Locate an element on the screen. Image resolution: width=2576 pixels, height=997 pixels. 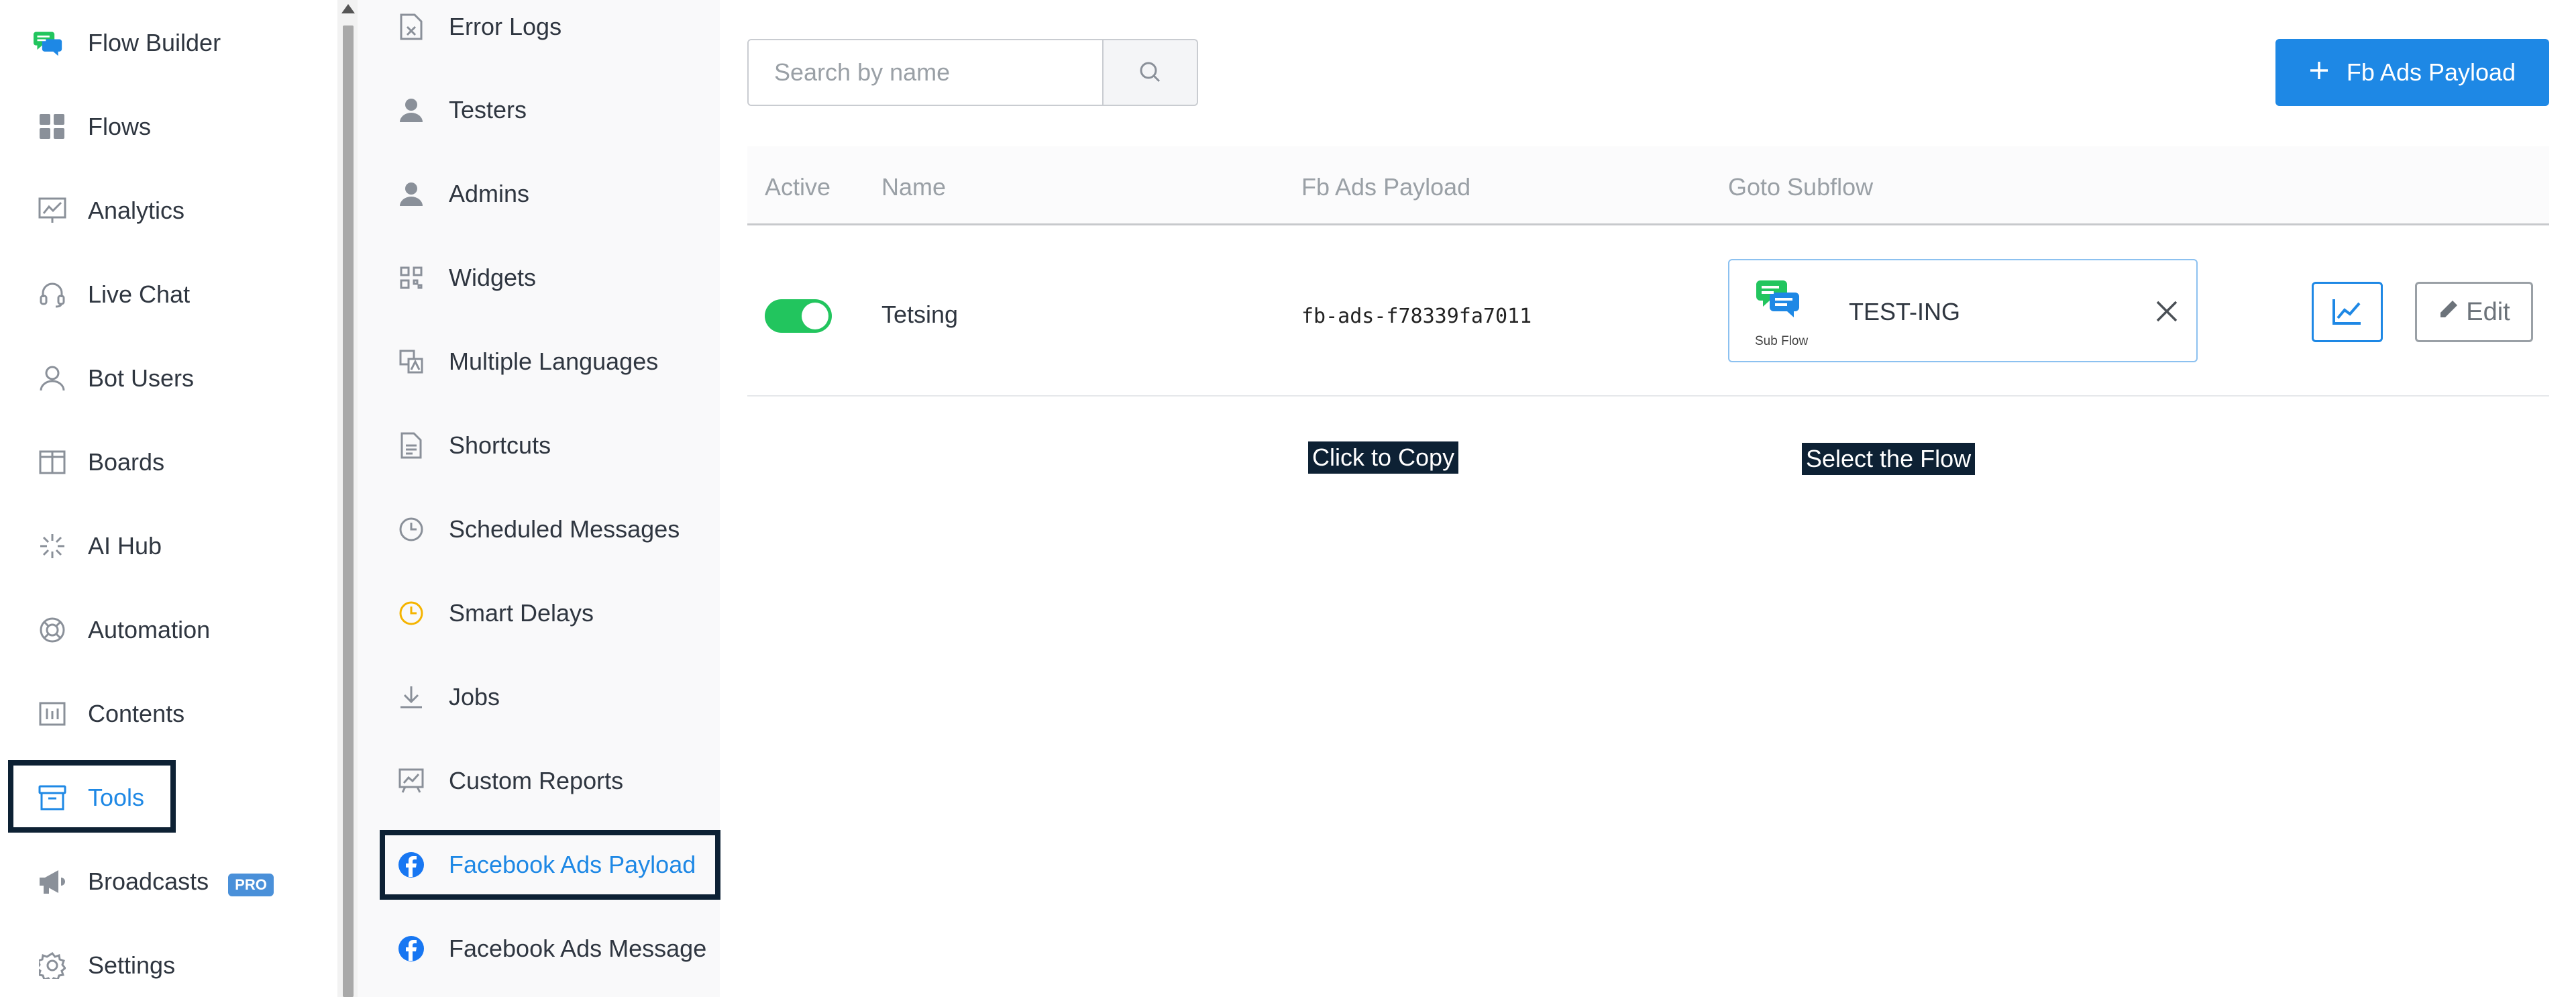
chart-line-icon is located at coordinates (2347, 312).